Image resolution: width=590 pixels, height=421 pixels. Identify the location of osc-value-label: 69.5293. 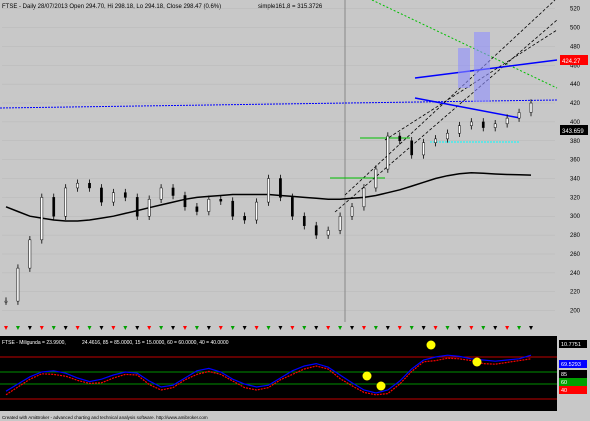
(571, 365).